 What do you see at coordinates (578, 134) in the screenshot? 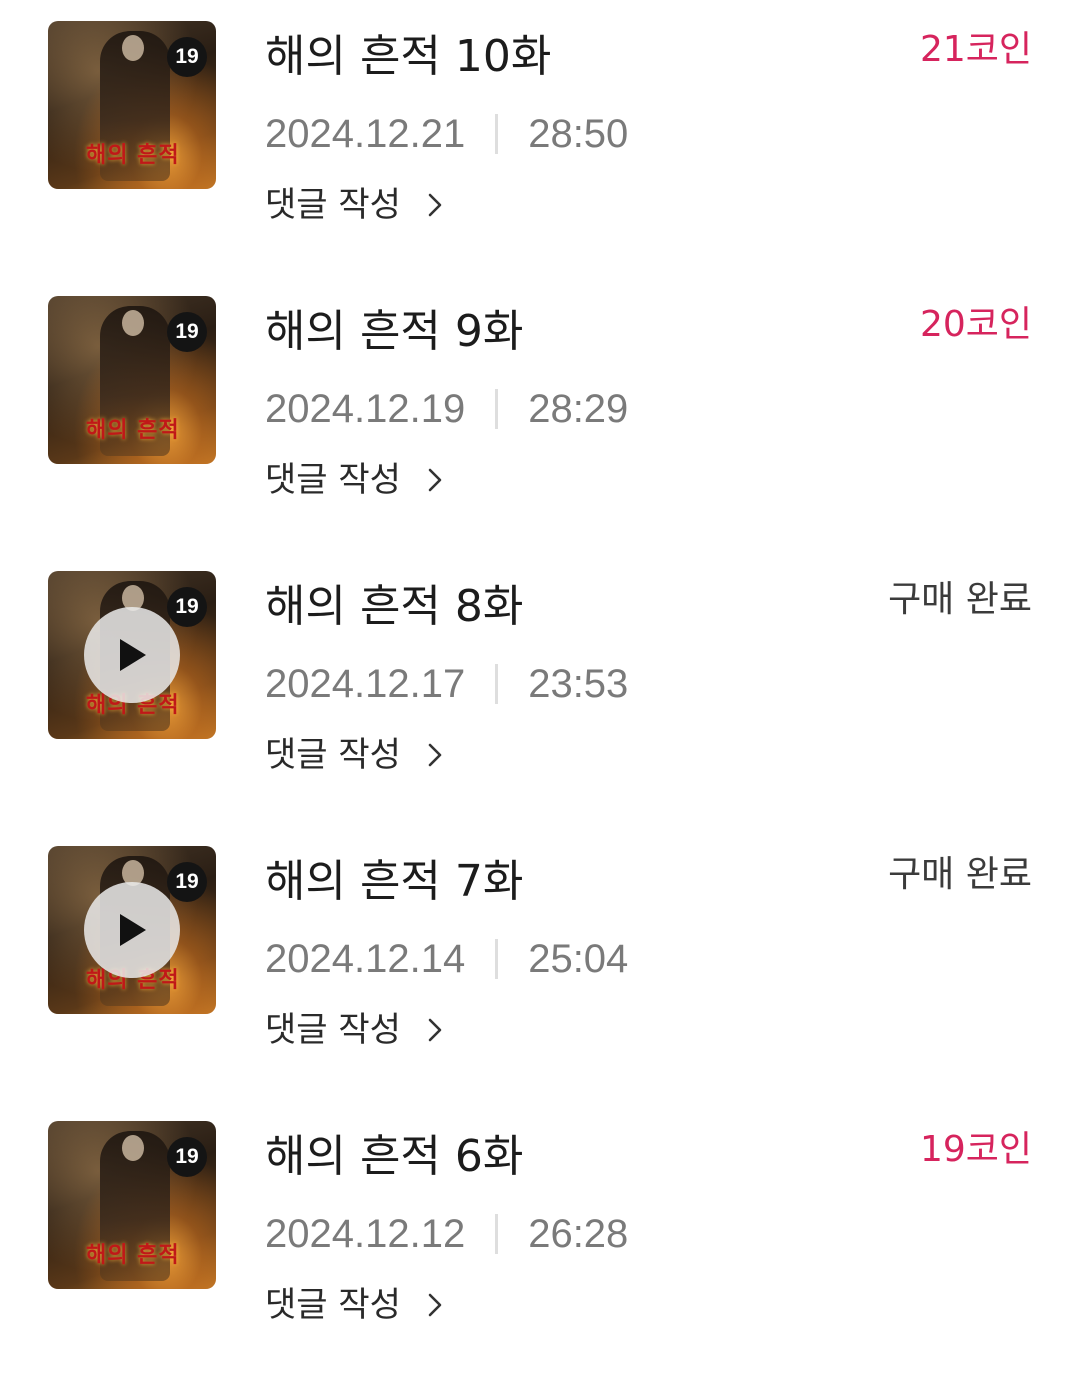
I see `episode-duration: 28:50` at bounding box center [578, 134].